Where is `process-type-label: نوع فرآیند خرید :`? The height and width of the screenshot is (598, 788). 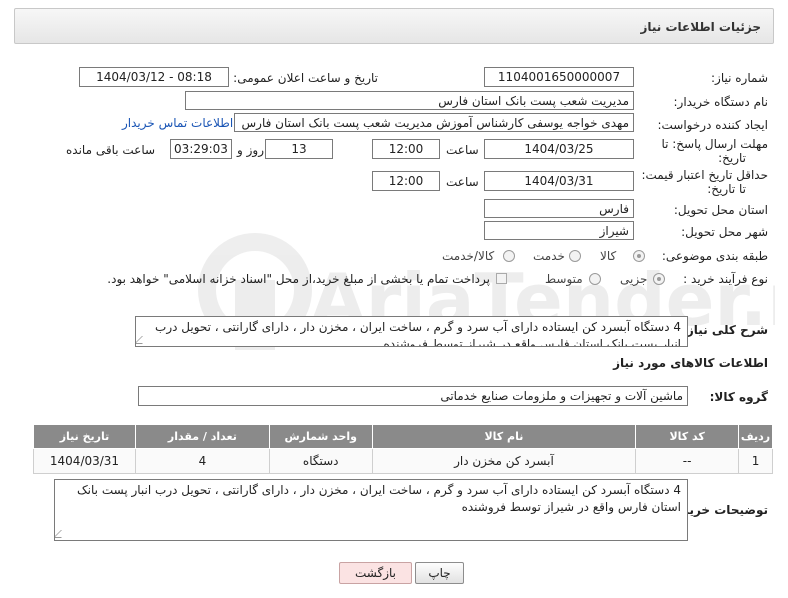 process-type-label: نوع فرآیند خرید : is located at coordinates (725, 279).